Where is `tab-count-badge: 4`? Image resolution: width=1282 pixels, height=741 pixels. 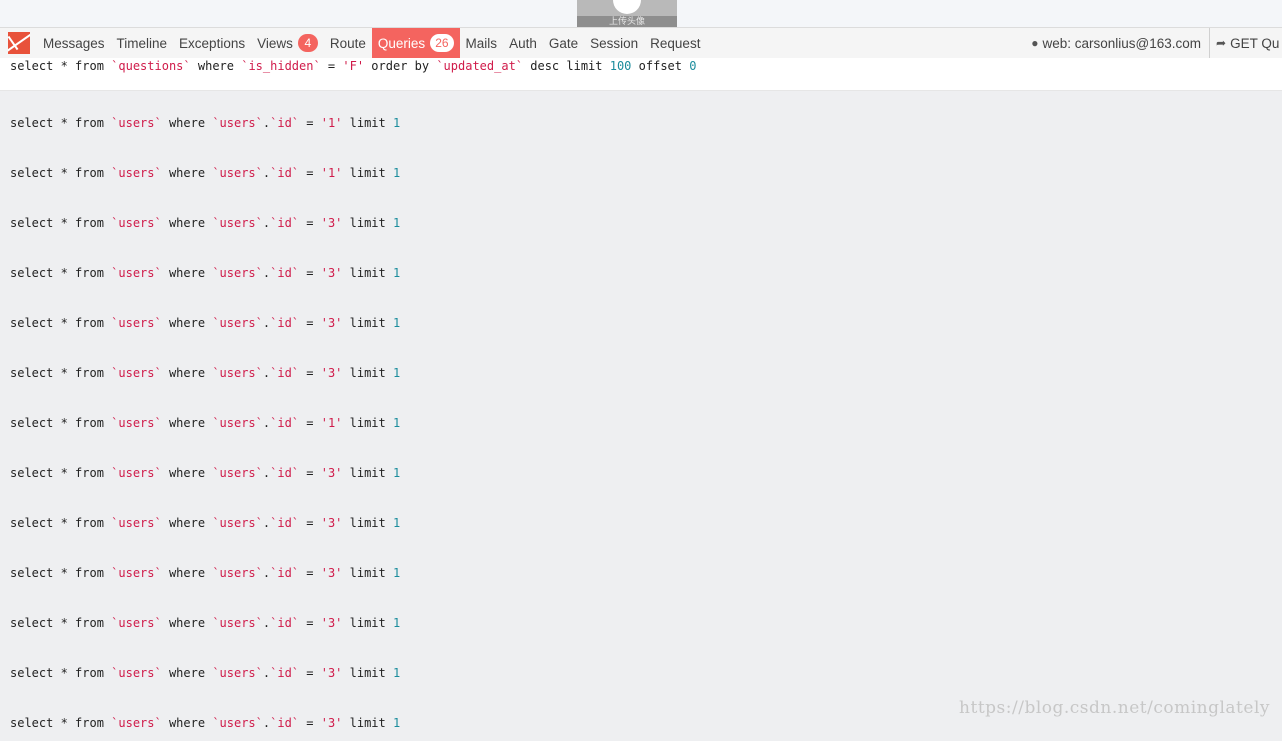
tab-count-badge: 4 is located at coordinates (307, 43).